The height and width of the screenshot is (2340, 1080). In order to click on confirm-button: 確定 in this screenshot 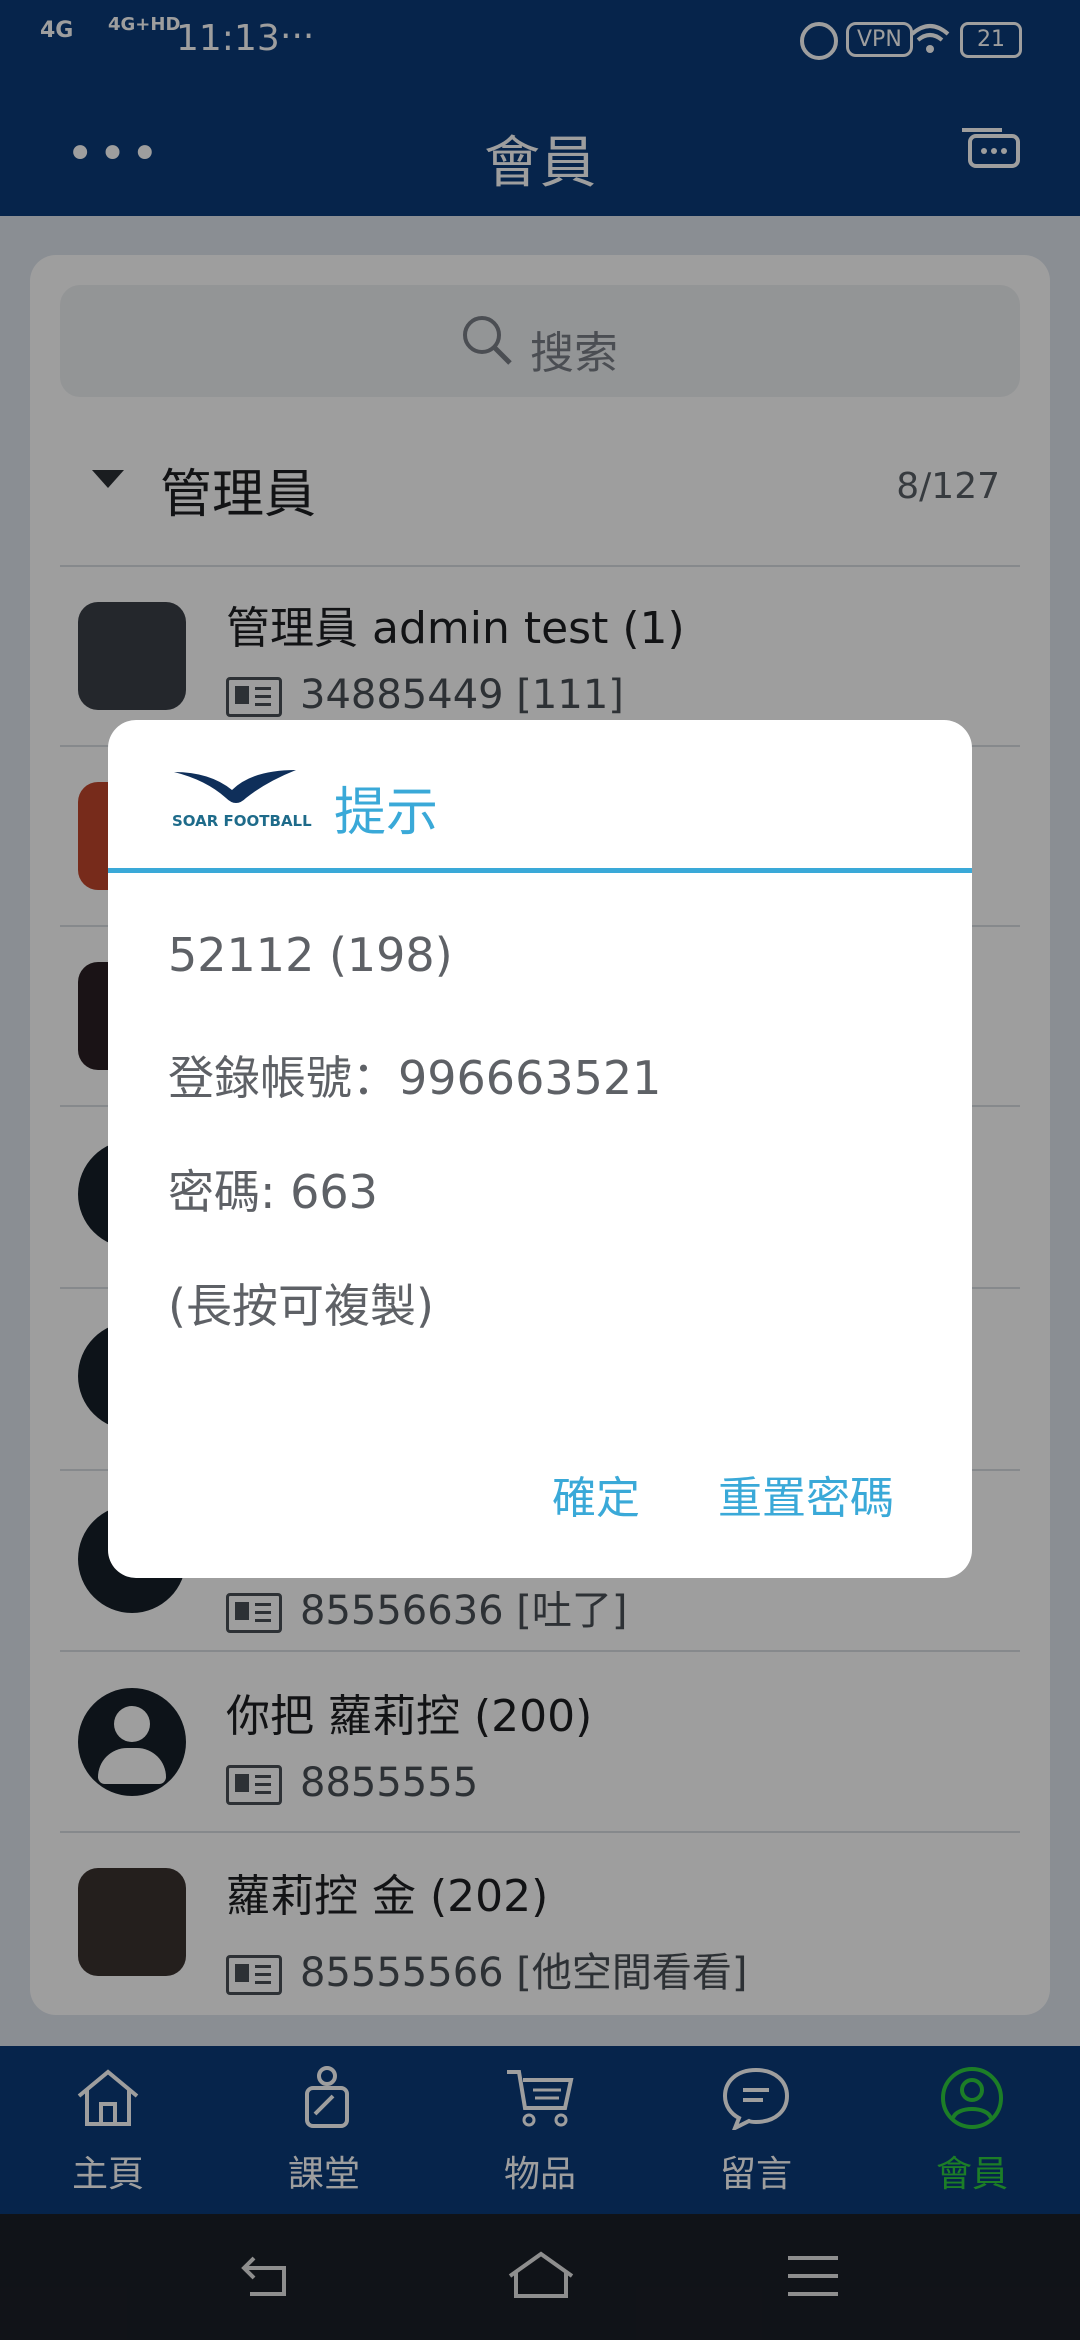, I will do `click(596, 1494)`.